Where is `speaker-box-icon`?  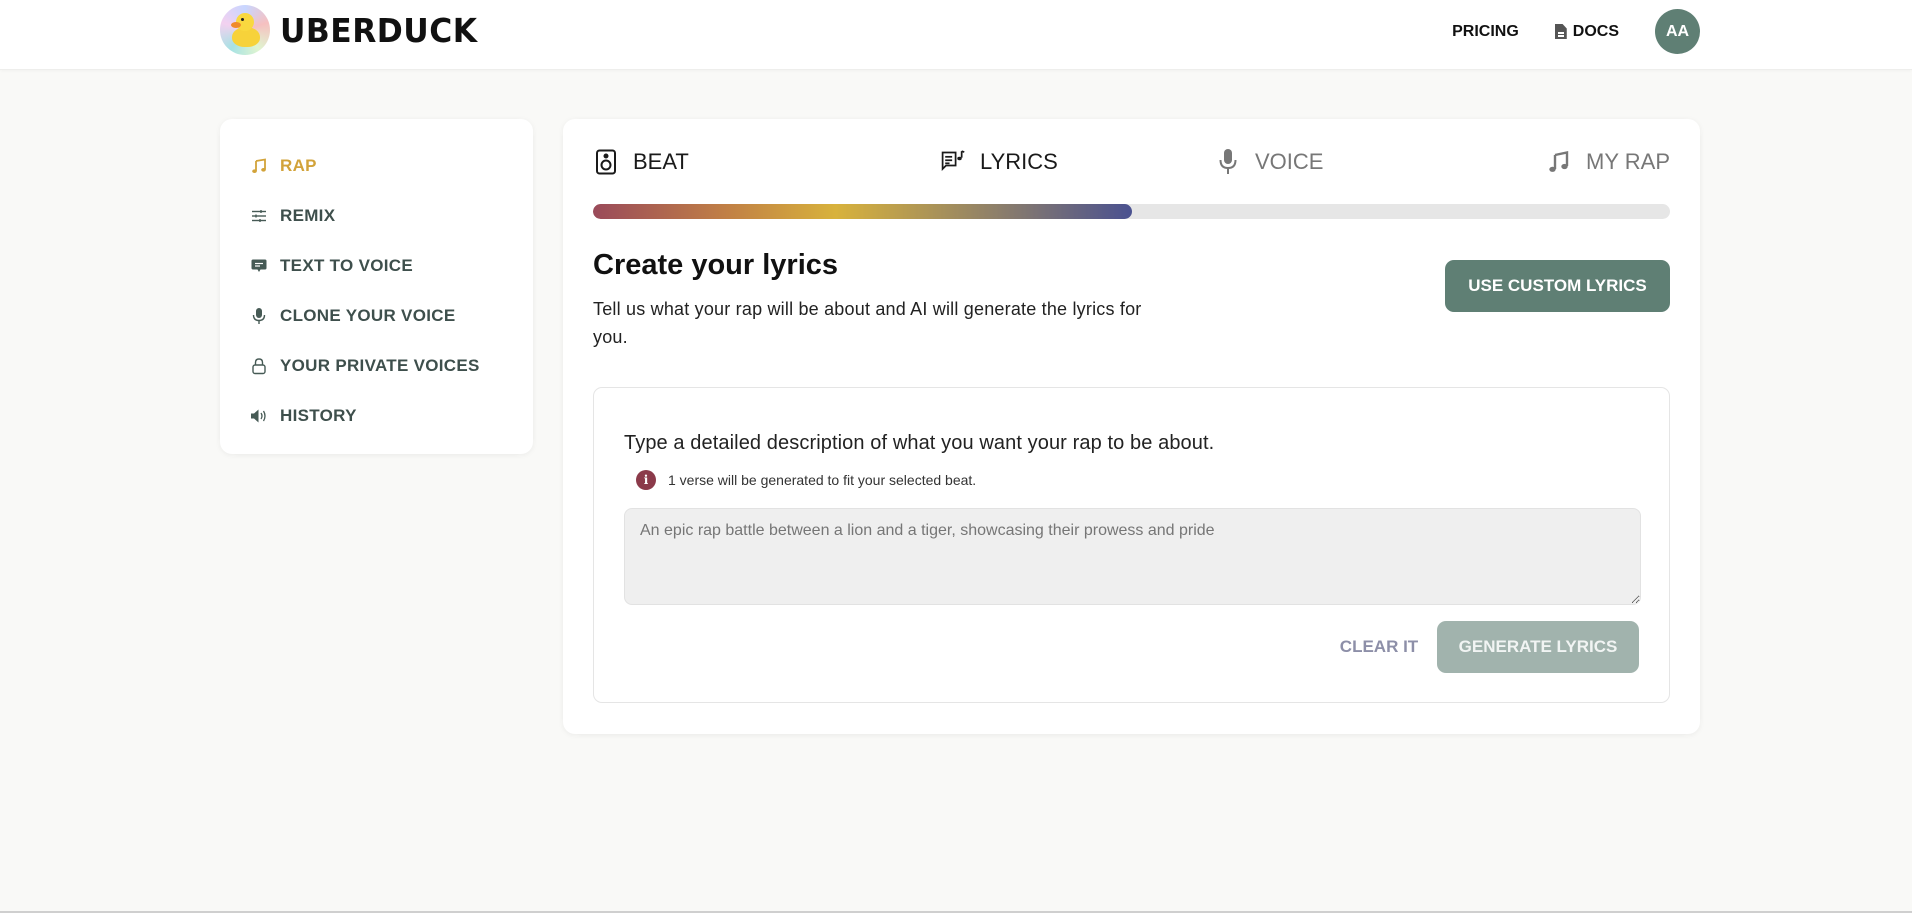 speaker-box-icon is located at coordinates (606, 162).